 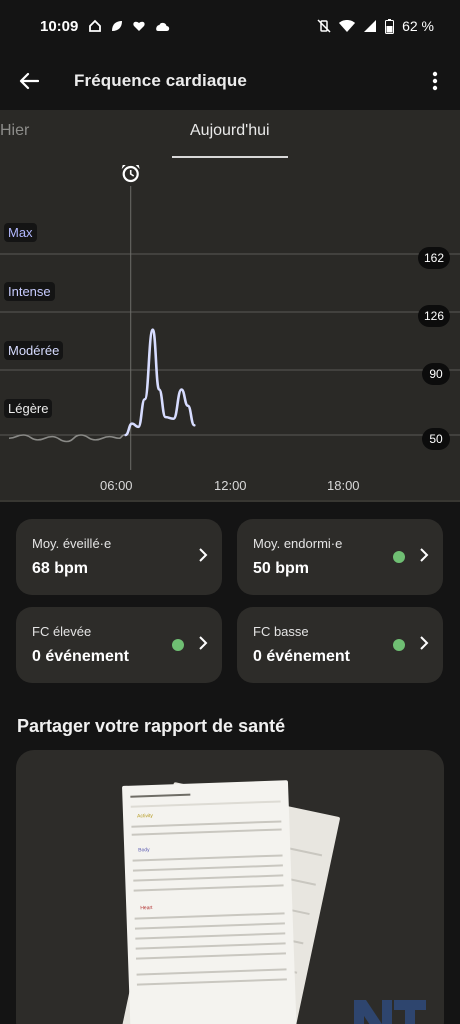 I want to click on zone-label-intense: Intense, so click(x=29, y=291).